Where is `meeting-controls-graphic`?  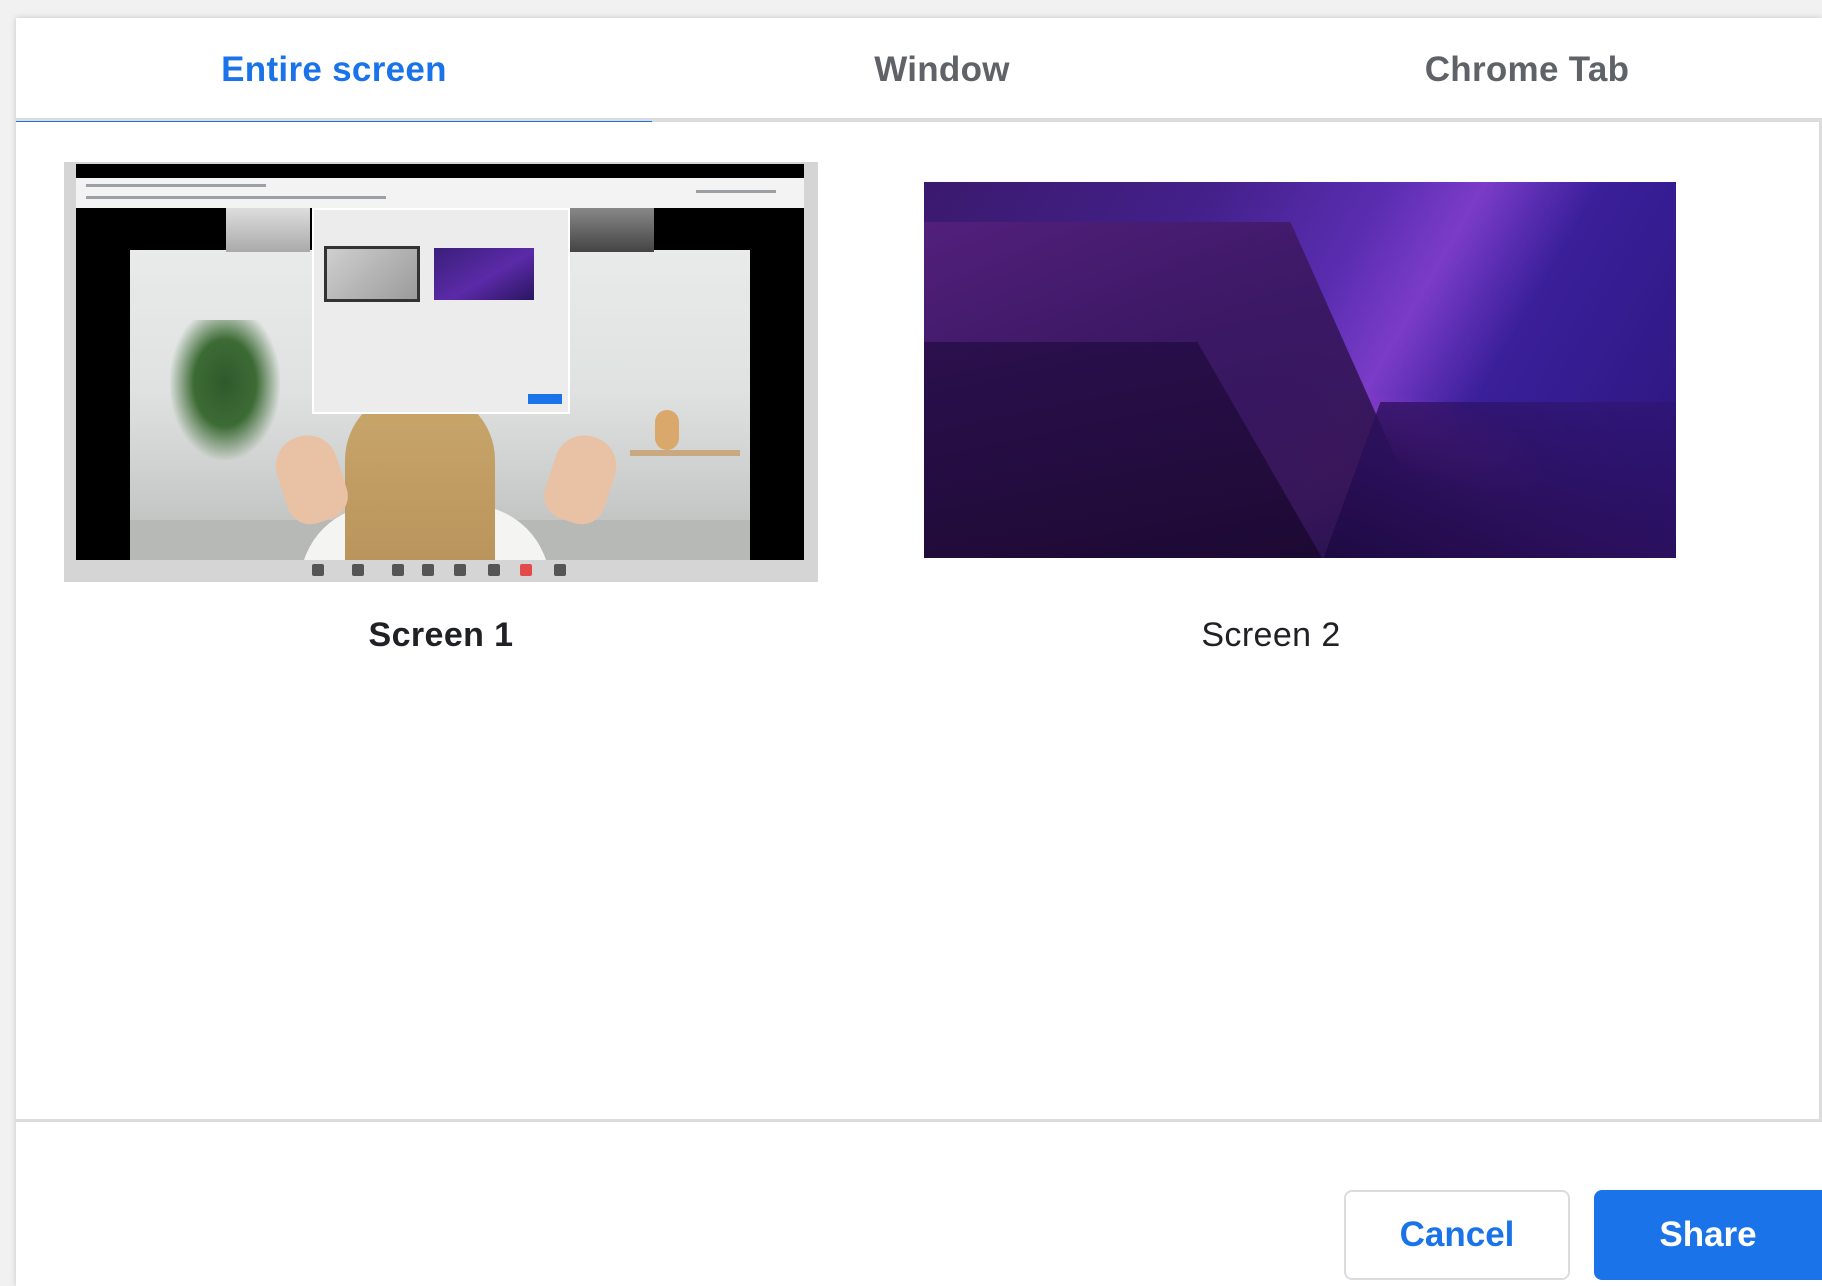 meeting-controls-graphic is located at coordinates (441, 571).